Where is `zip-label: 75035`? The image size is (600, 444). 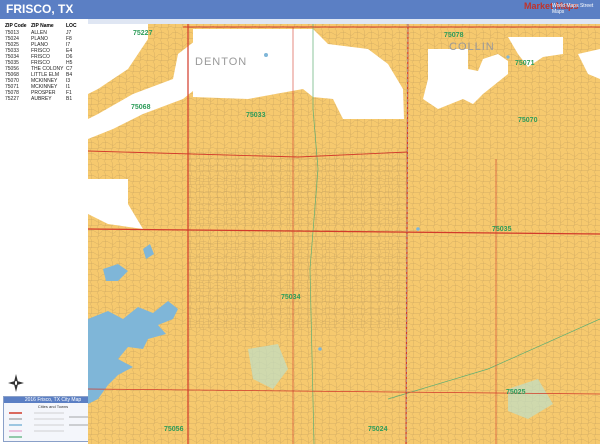 zip-label: 75035 is located at coordinates (502, 229).